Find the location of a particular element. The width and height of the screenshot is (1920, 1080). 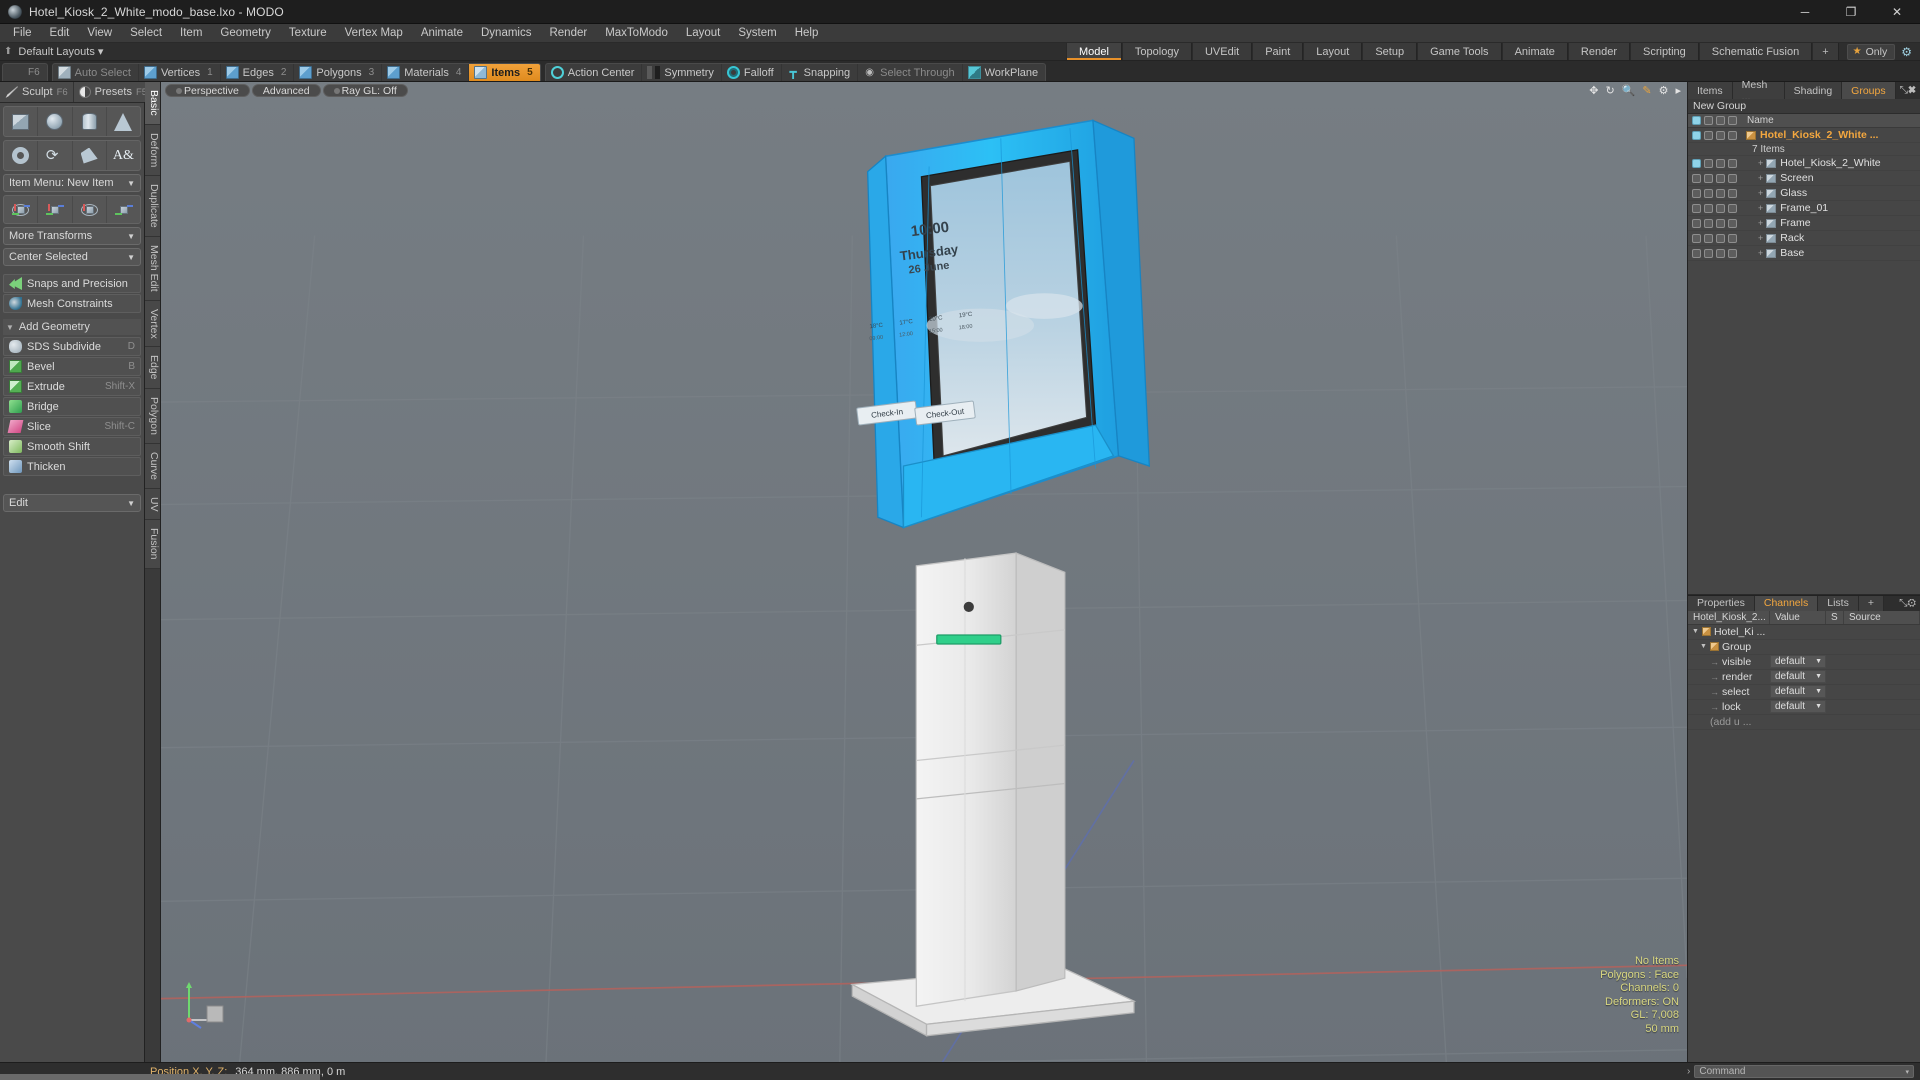

vertical-tab-duplicate: Duplicate is located at coordinates (152, 206).